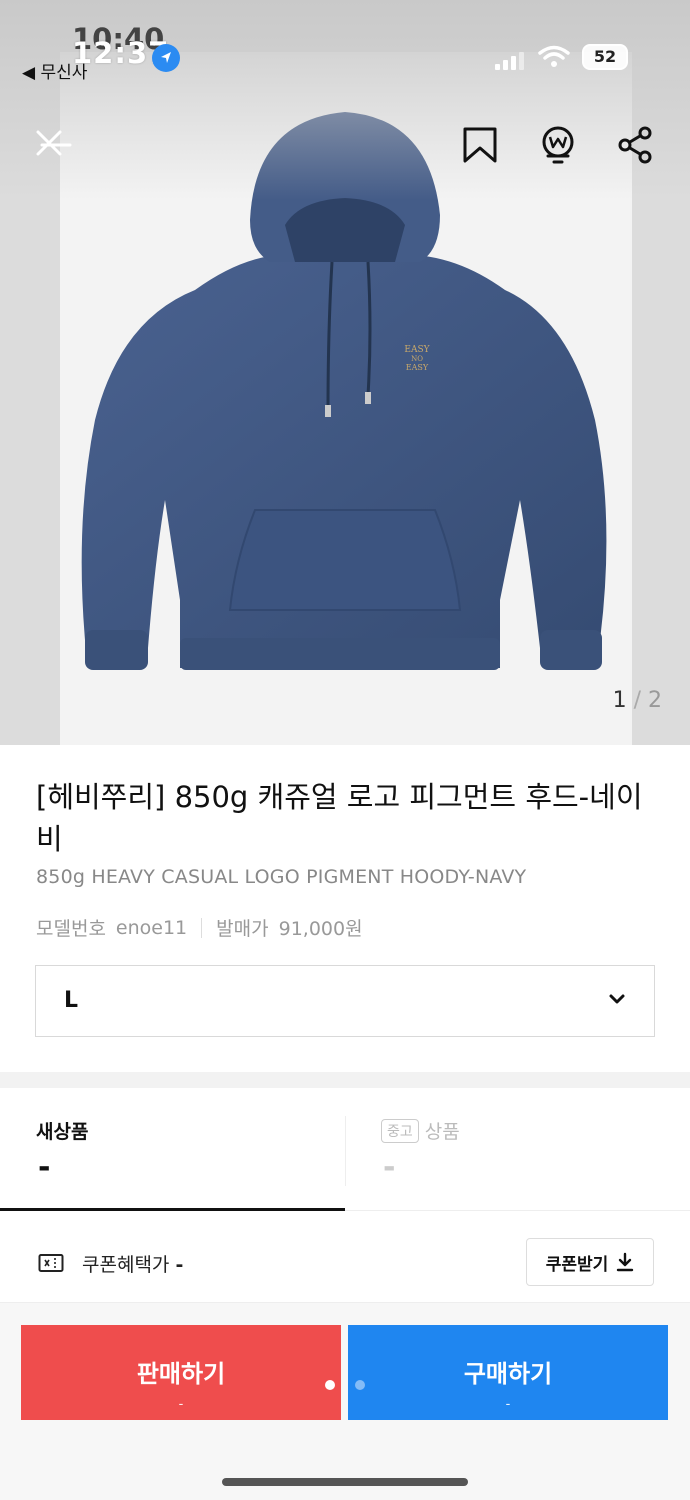 The height and width of the screenshot is (1500, 690). I want to click on page-current: 1, so click(619, 700).